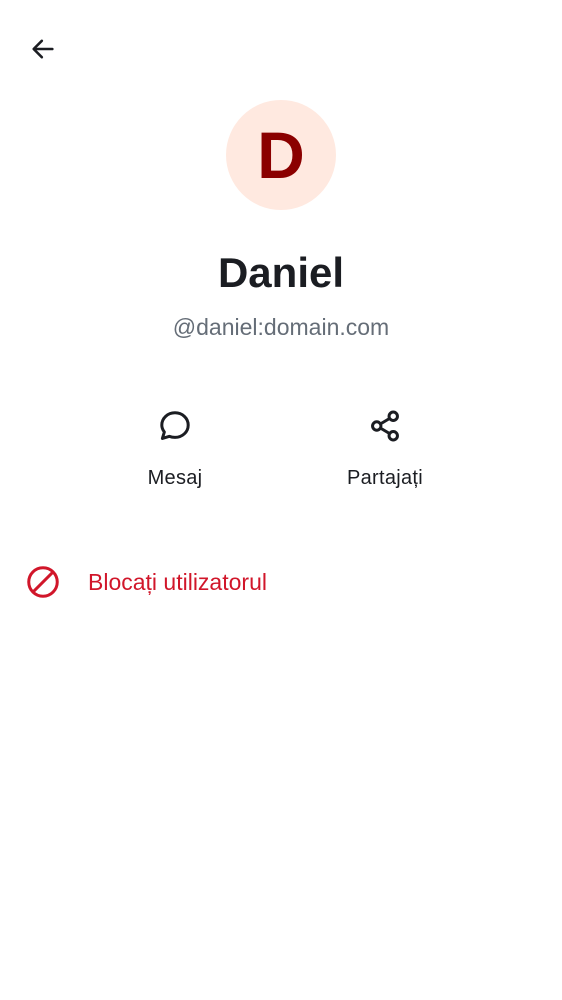 This screenshot has height=1000, width=562. What do you see at coordinates (177, 582) in the screenshot?
I see `block-user-label: Blocați utilizatorul` at bounding box center [177, 582].